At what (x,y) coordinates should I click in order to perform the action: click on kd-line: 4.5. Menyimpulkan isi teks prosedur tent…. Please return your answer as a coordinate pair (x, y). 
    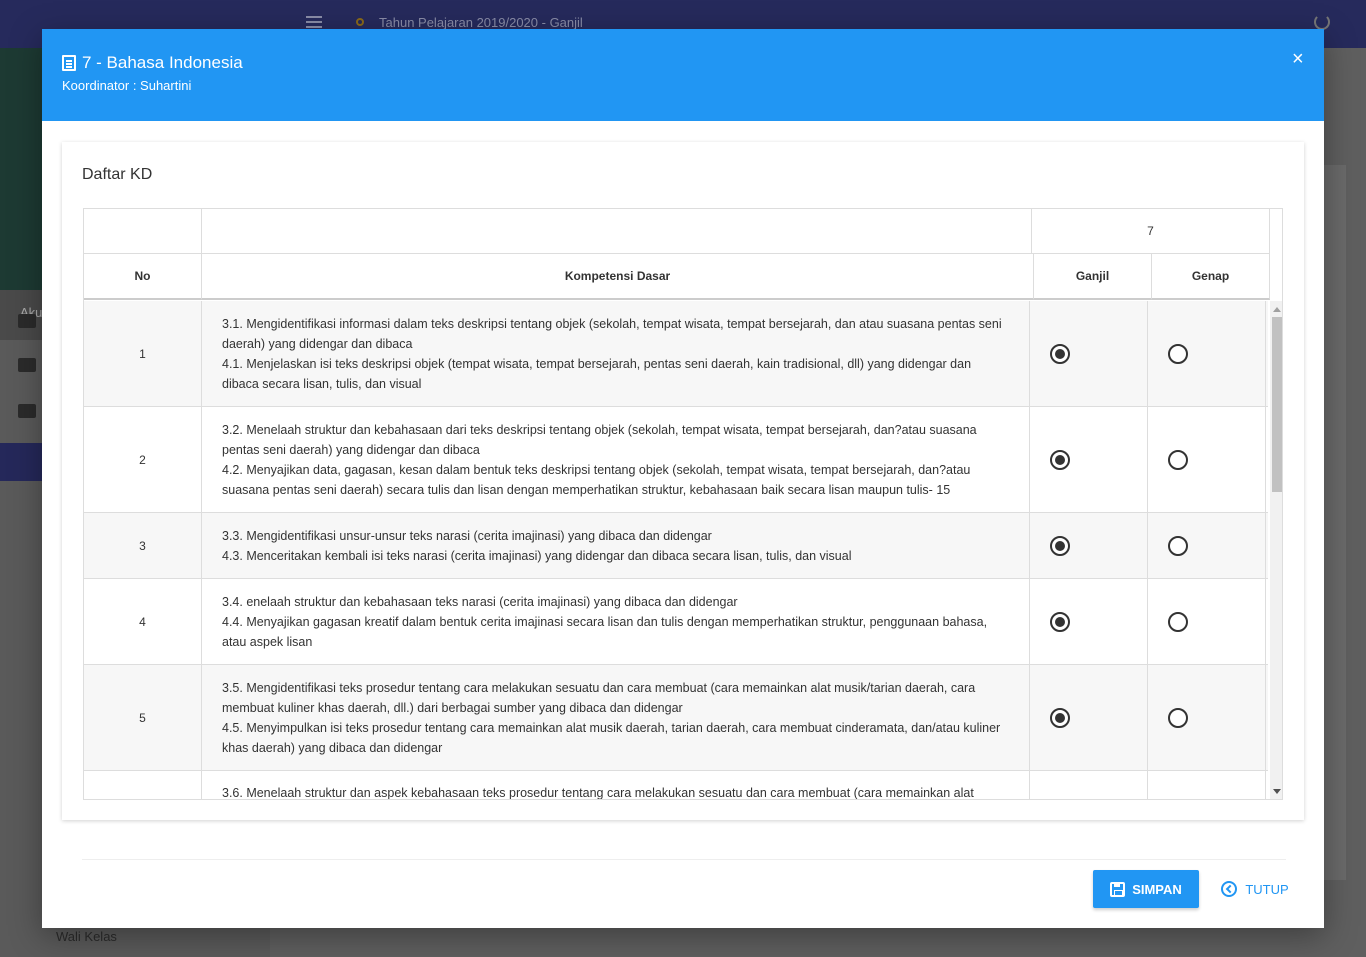
    Looking at the image, I should click on (611, 737).